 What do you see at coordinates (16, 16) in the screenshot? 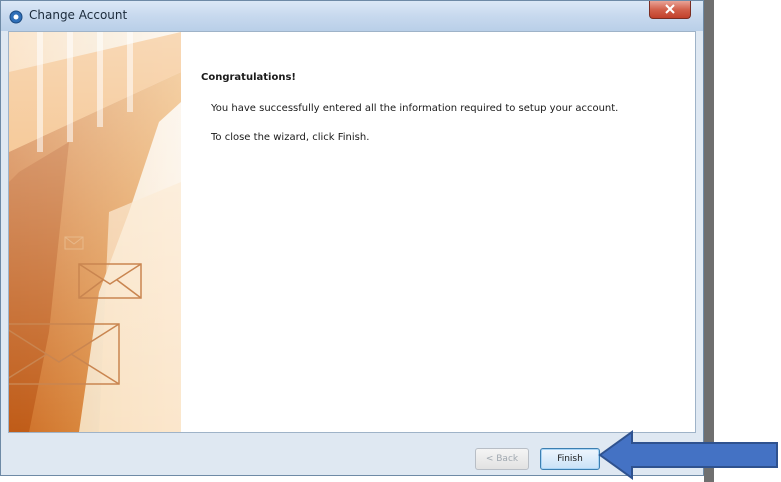
I see `outlook-icon` at bounding box center [16, 16].